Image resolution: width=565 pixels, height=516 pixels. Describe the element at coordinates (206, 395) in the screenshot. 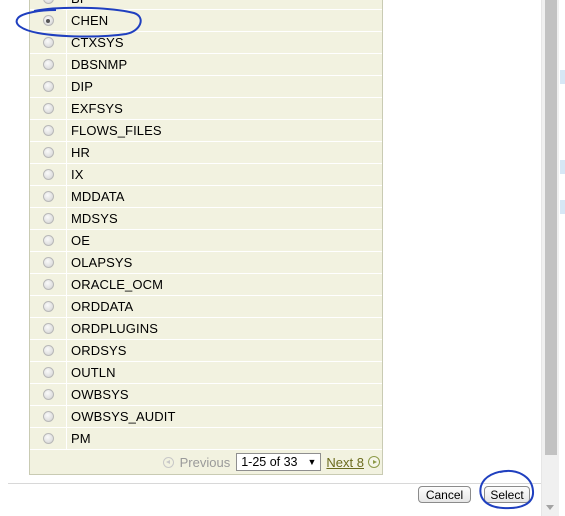

I see `table-row: OWBSYS` at that location.